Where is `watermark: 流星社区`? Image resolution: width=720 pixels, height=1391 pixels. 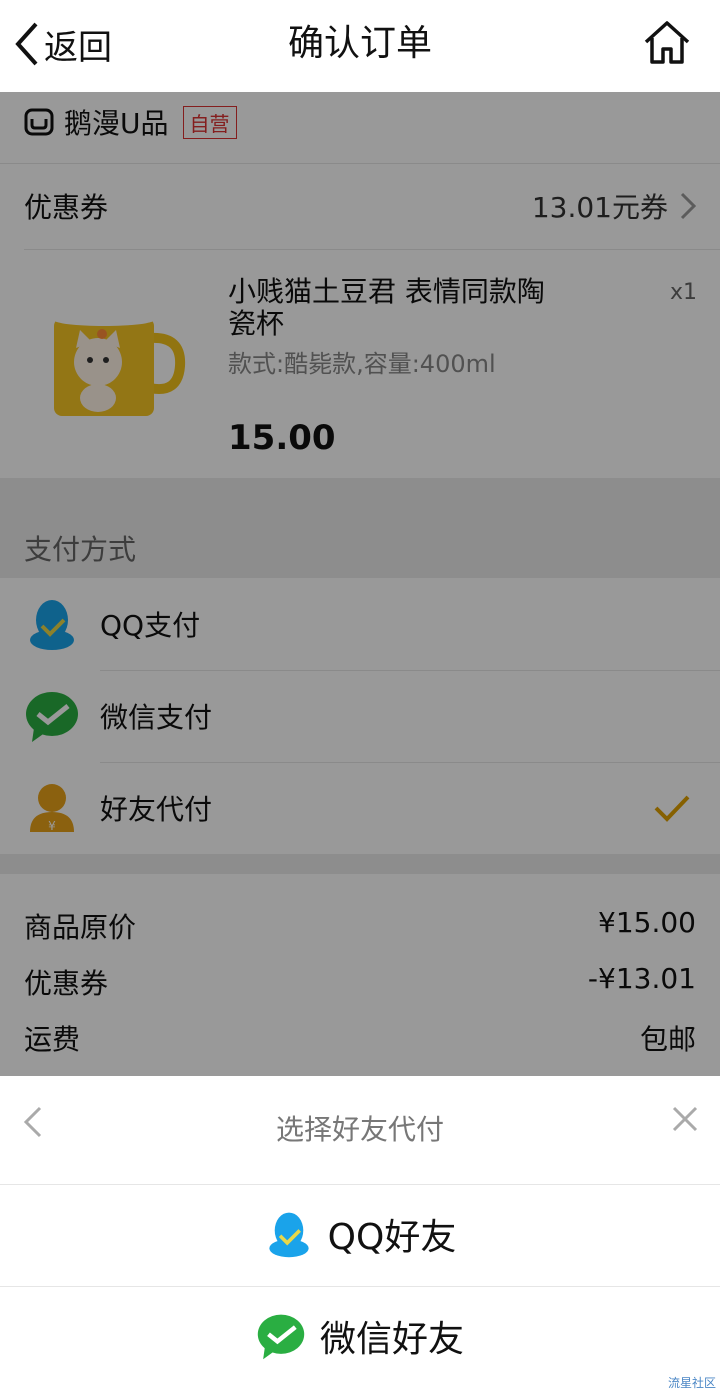
watermark: 流星社区 is located at coordinates (692, 1383).